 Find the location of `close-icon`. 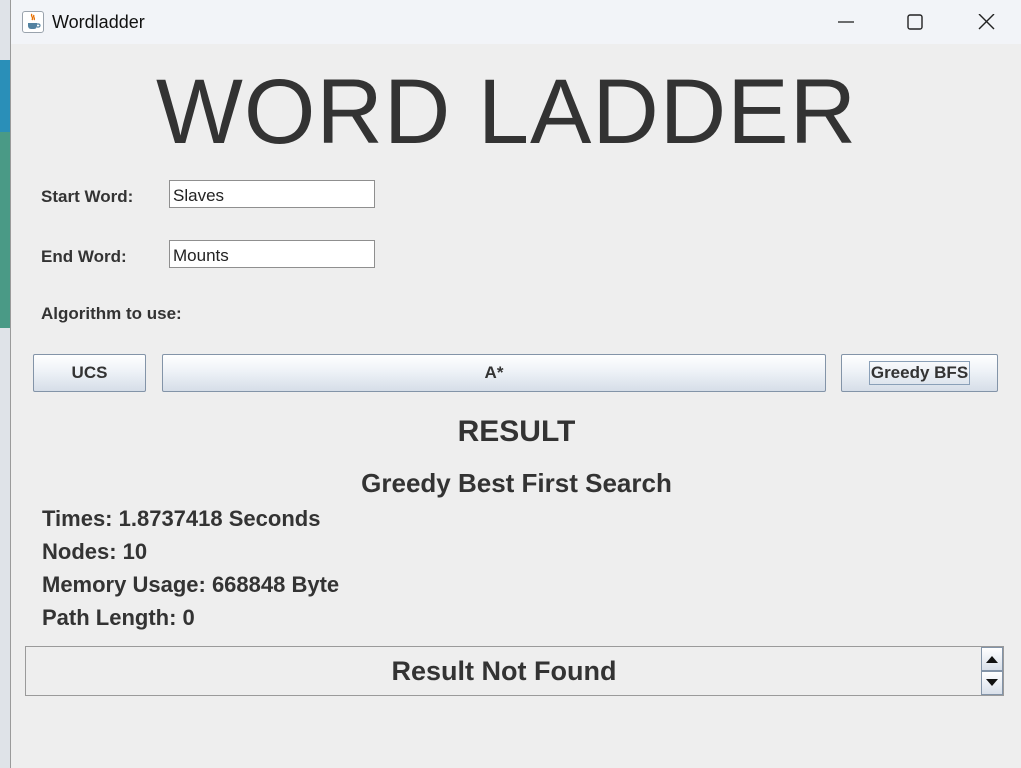

close-icon is located at coordinates (986, 22).